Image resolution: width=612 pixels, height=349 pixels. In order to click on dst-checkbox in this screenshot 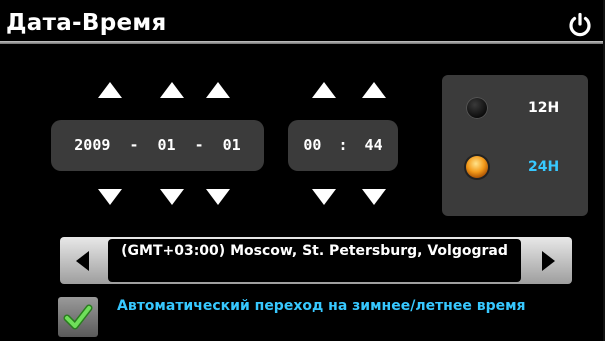, I will do `click(78, 317)`.